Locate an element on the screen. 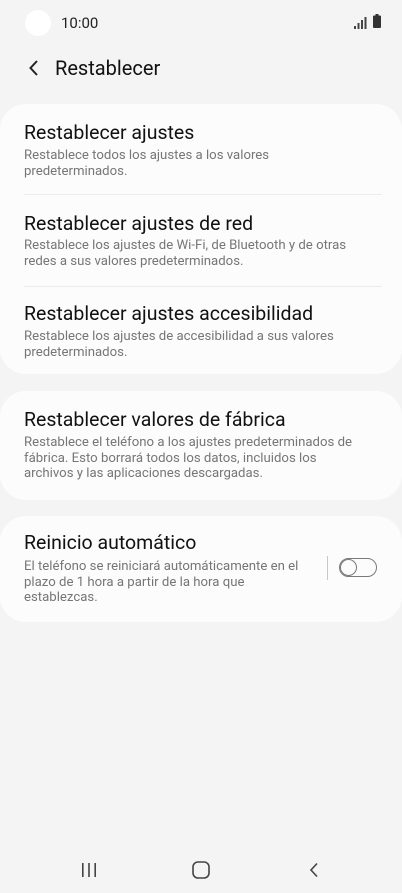 The image size is (402, 893). chevron-left-icon is located at coordinates (33, 68).